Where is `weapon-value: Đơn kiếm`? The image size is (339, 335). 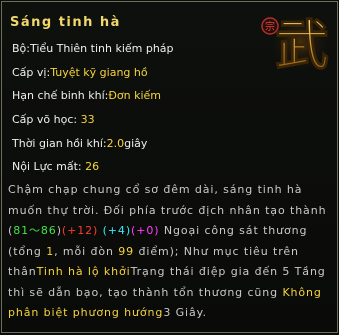 weapon-value: Đơn kiếm is located at coordinates (134, 95).